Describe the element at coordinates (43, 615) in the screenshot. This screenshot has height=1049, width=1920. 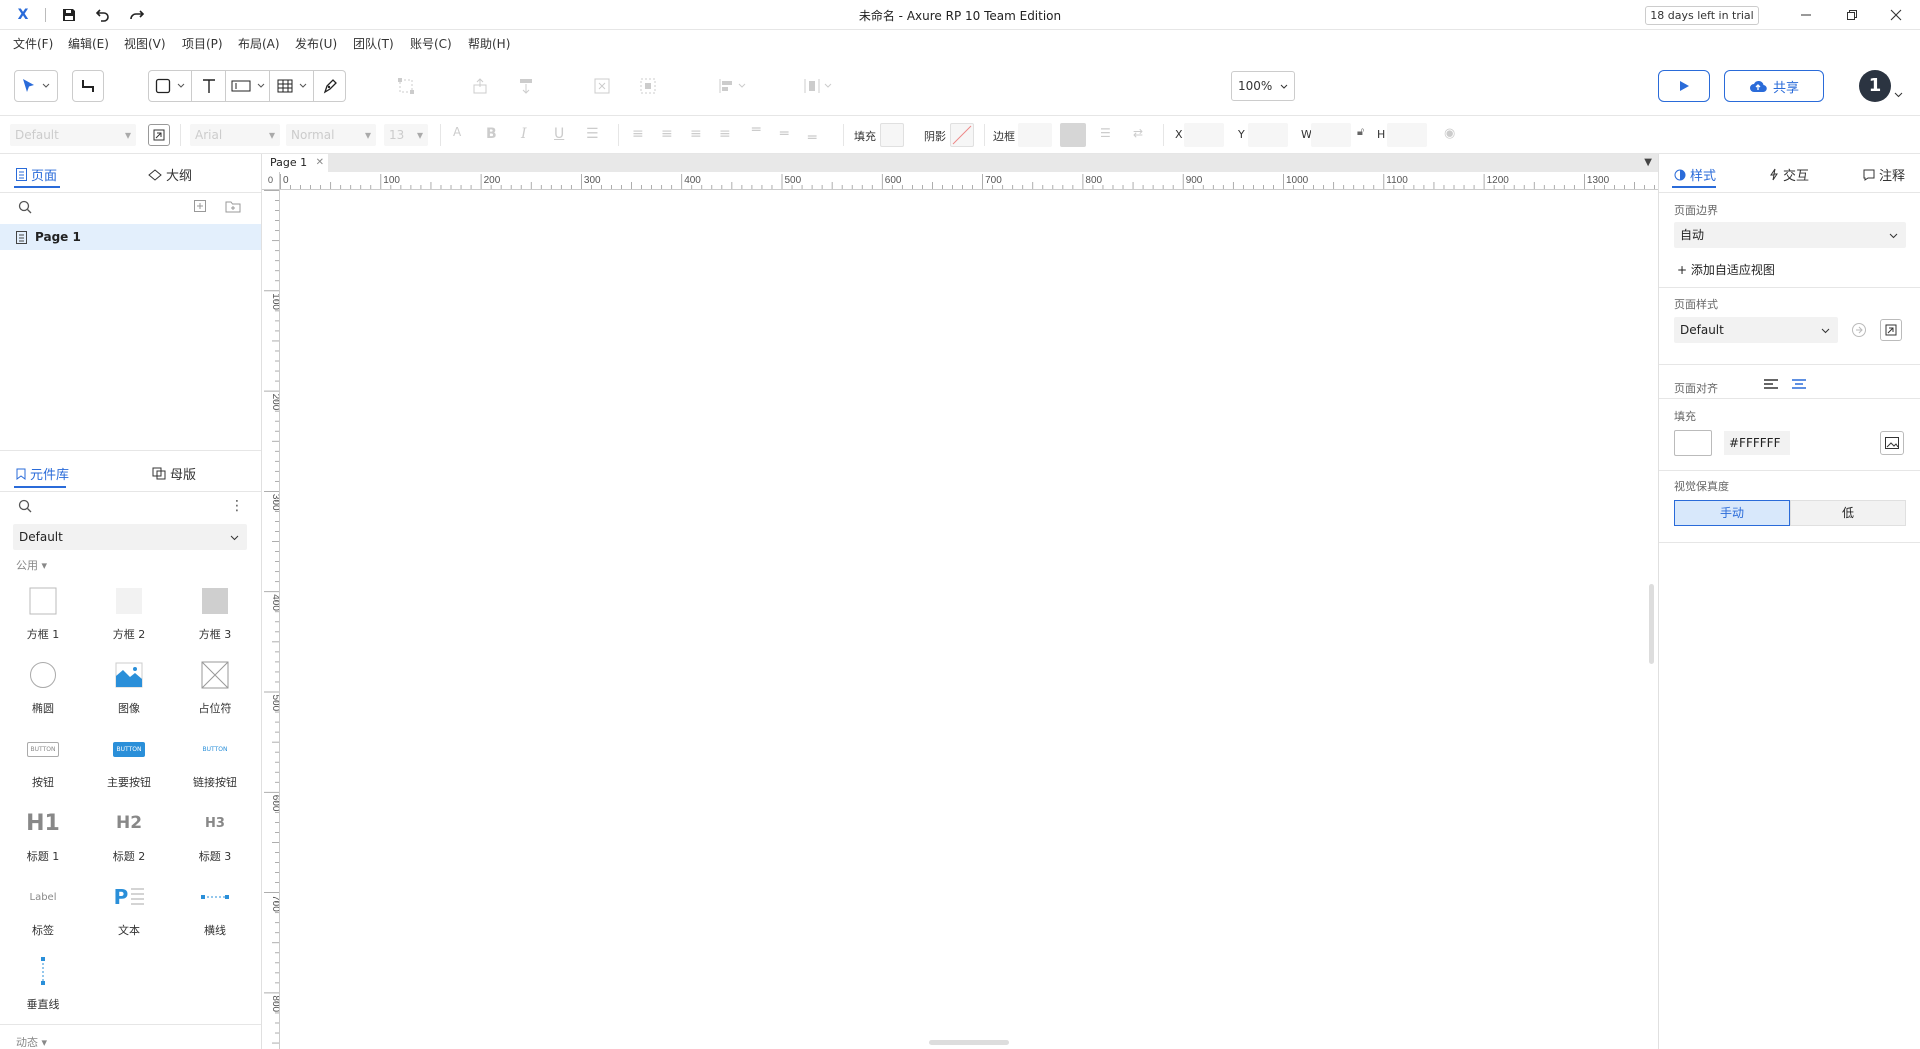
I see `widget-box1: 方框 1` at that location.